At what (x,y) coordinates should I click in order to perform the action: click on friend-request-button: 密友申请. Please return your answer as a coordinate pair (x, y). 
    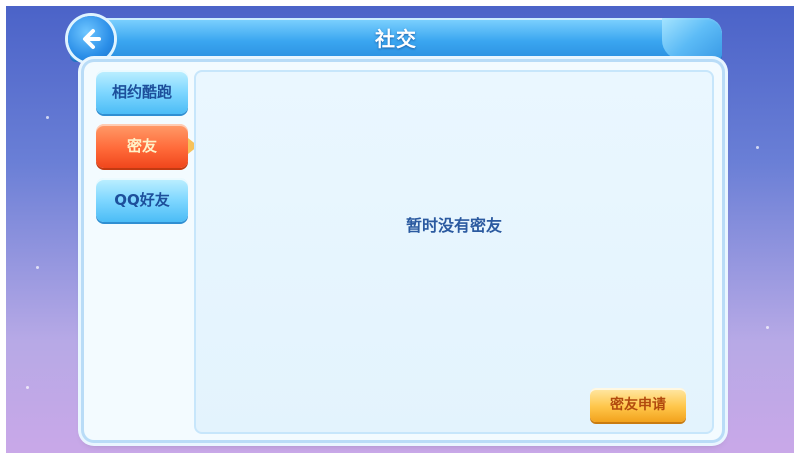
    Looking at the image, I should click on (638, 405).